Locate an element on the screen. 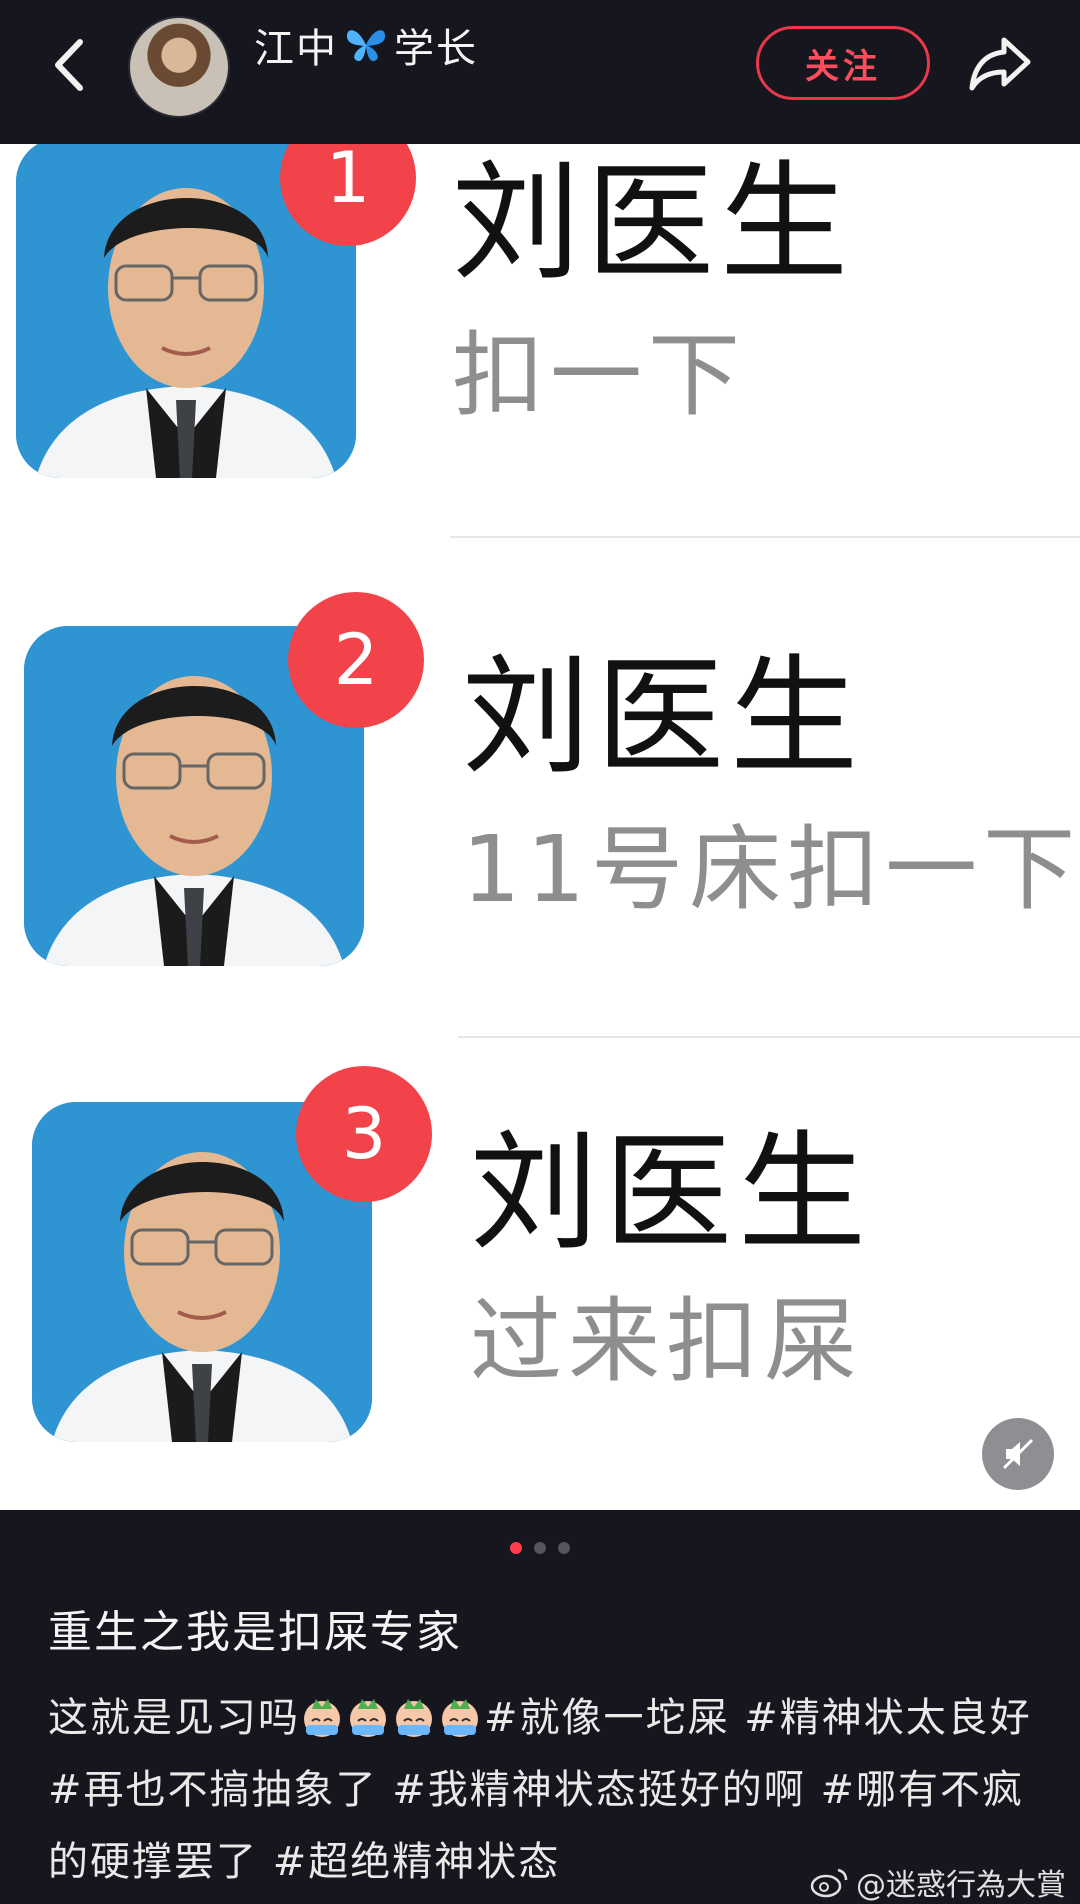 This screenshot has width=1080, height=1904. back-icon is located at coordinates (70, 65).